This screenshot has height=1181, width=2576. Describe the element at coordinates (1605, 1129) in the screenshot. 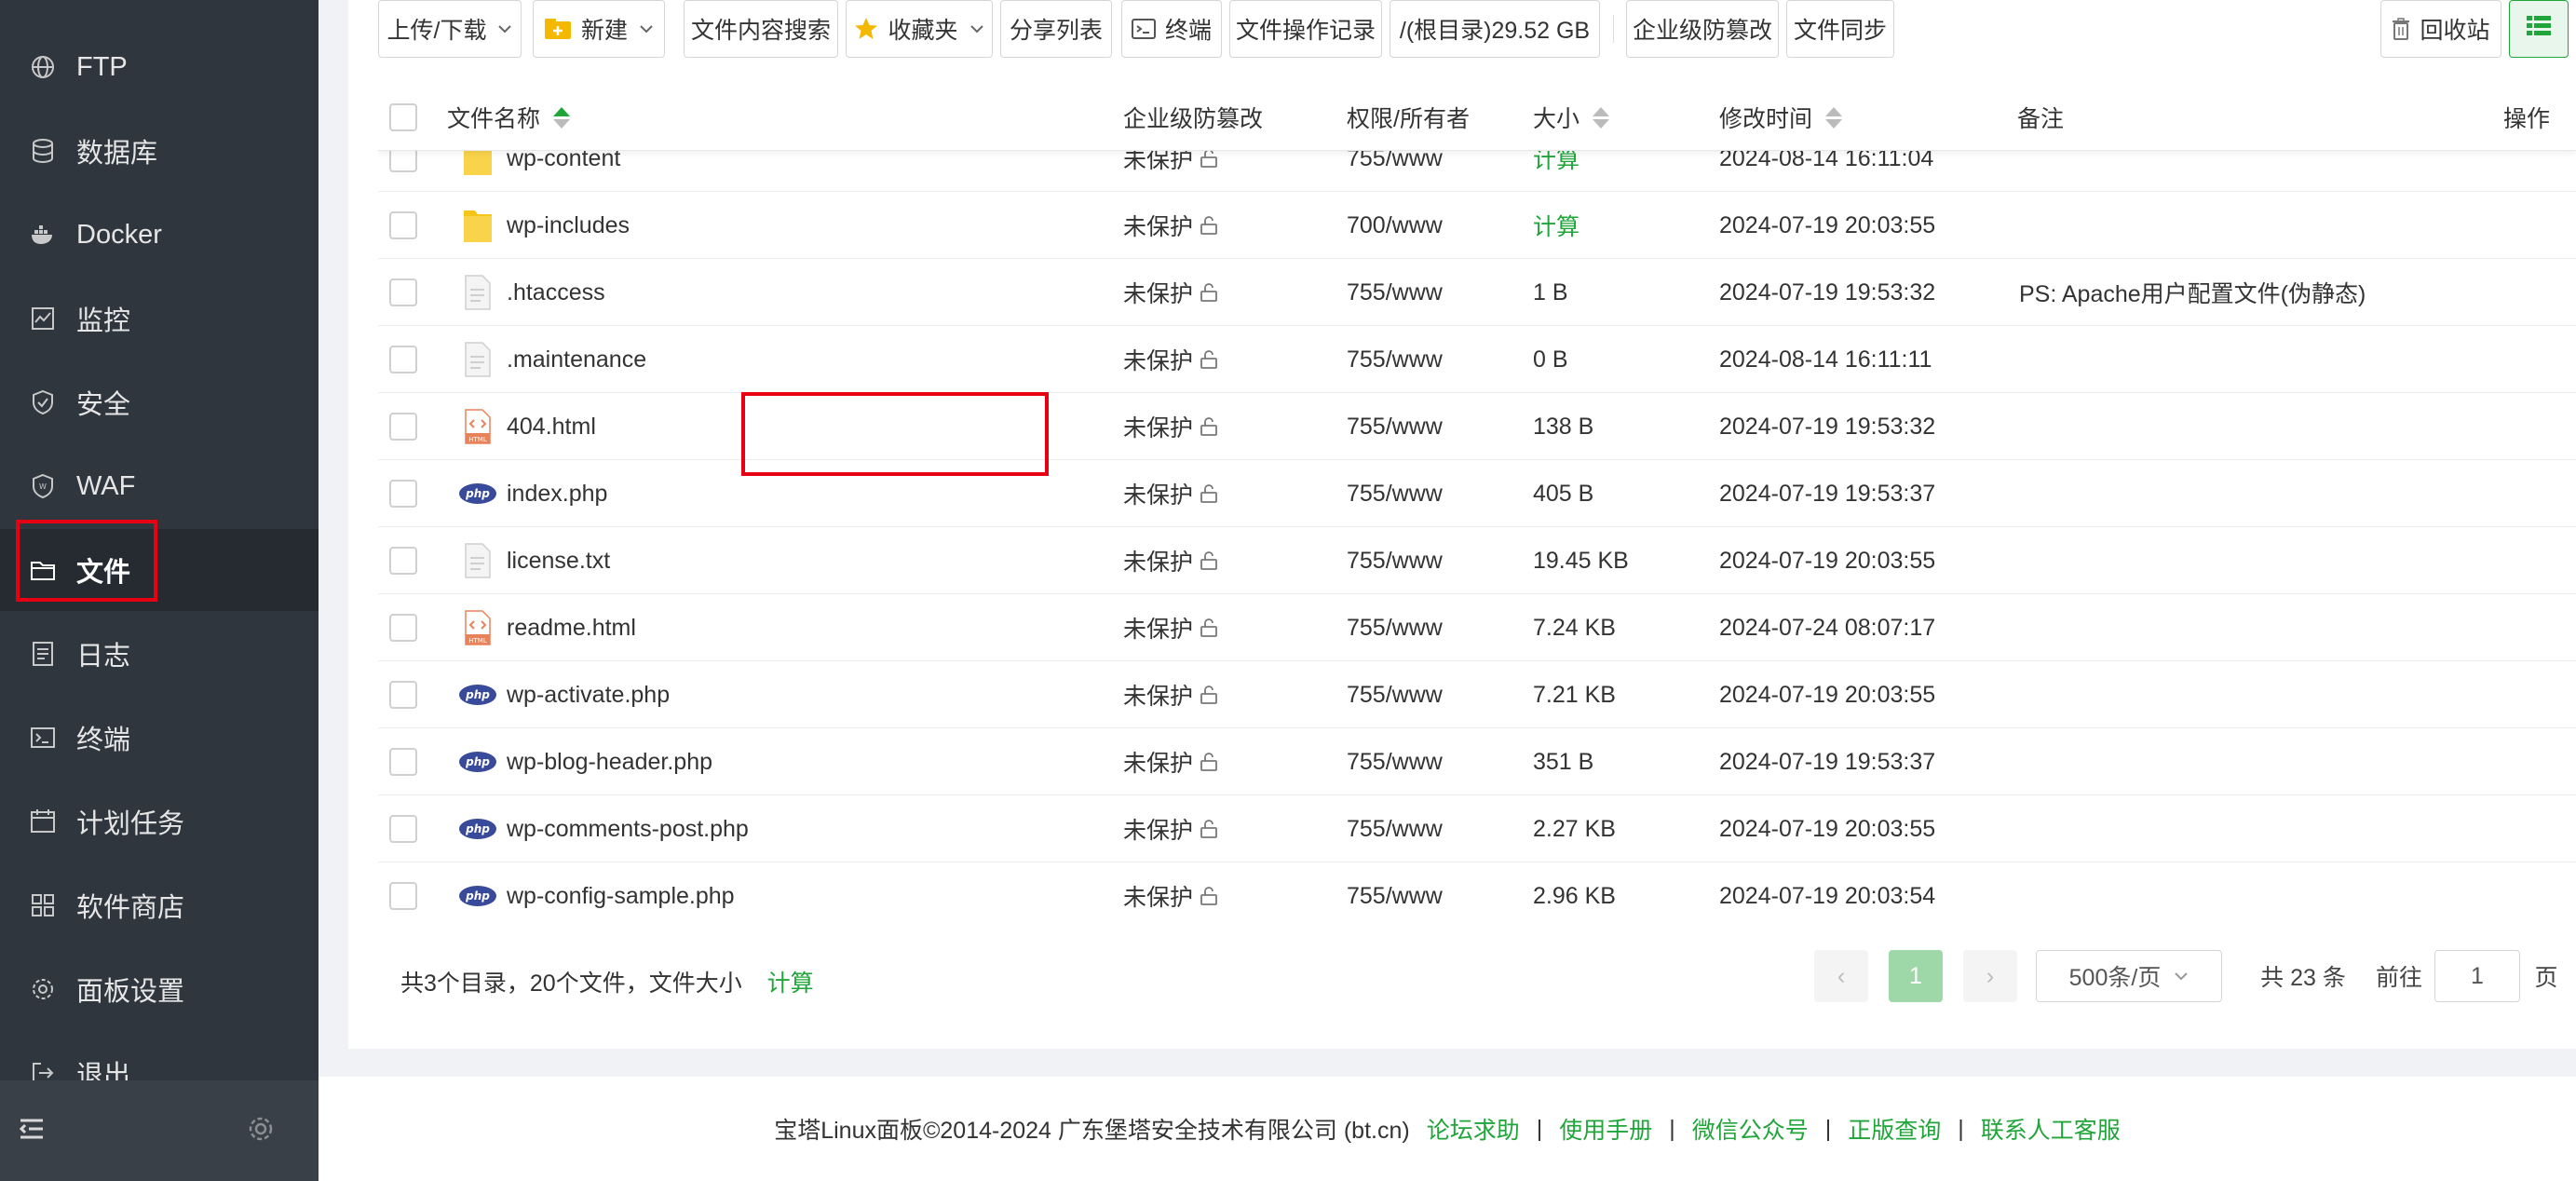

I see `footer-link: 使用手册` at that location.